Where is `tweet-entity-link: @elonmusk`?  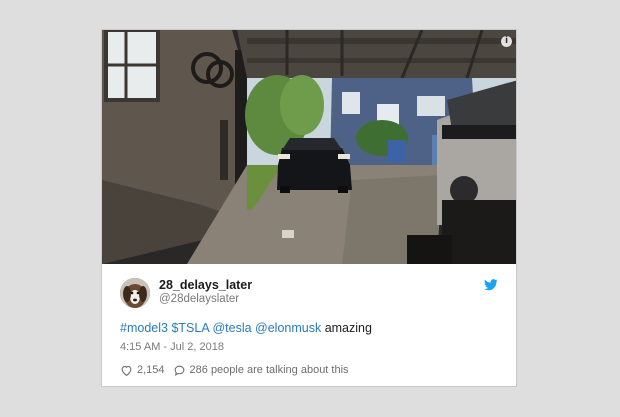
tweet-entity-link: @elonmusk is located at coordinates (288, 328).